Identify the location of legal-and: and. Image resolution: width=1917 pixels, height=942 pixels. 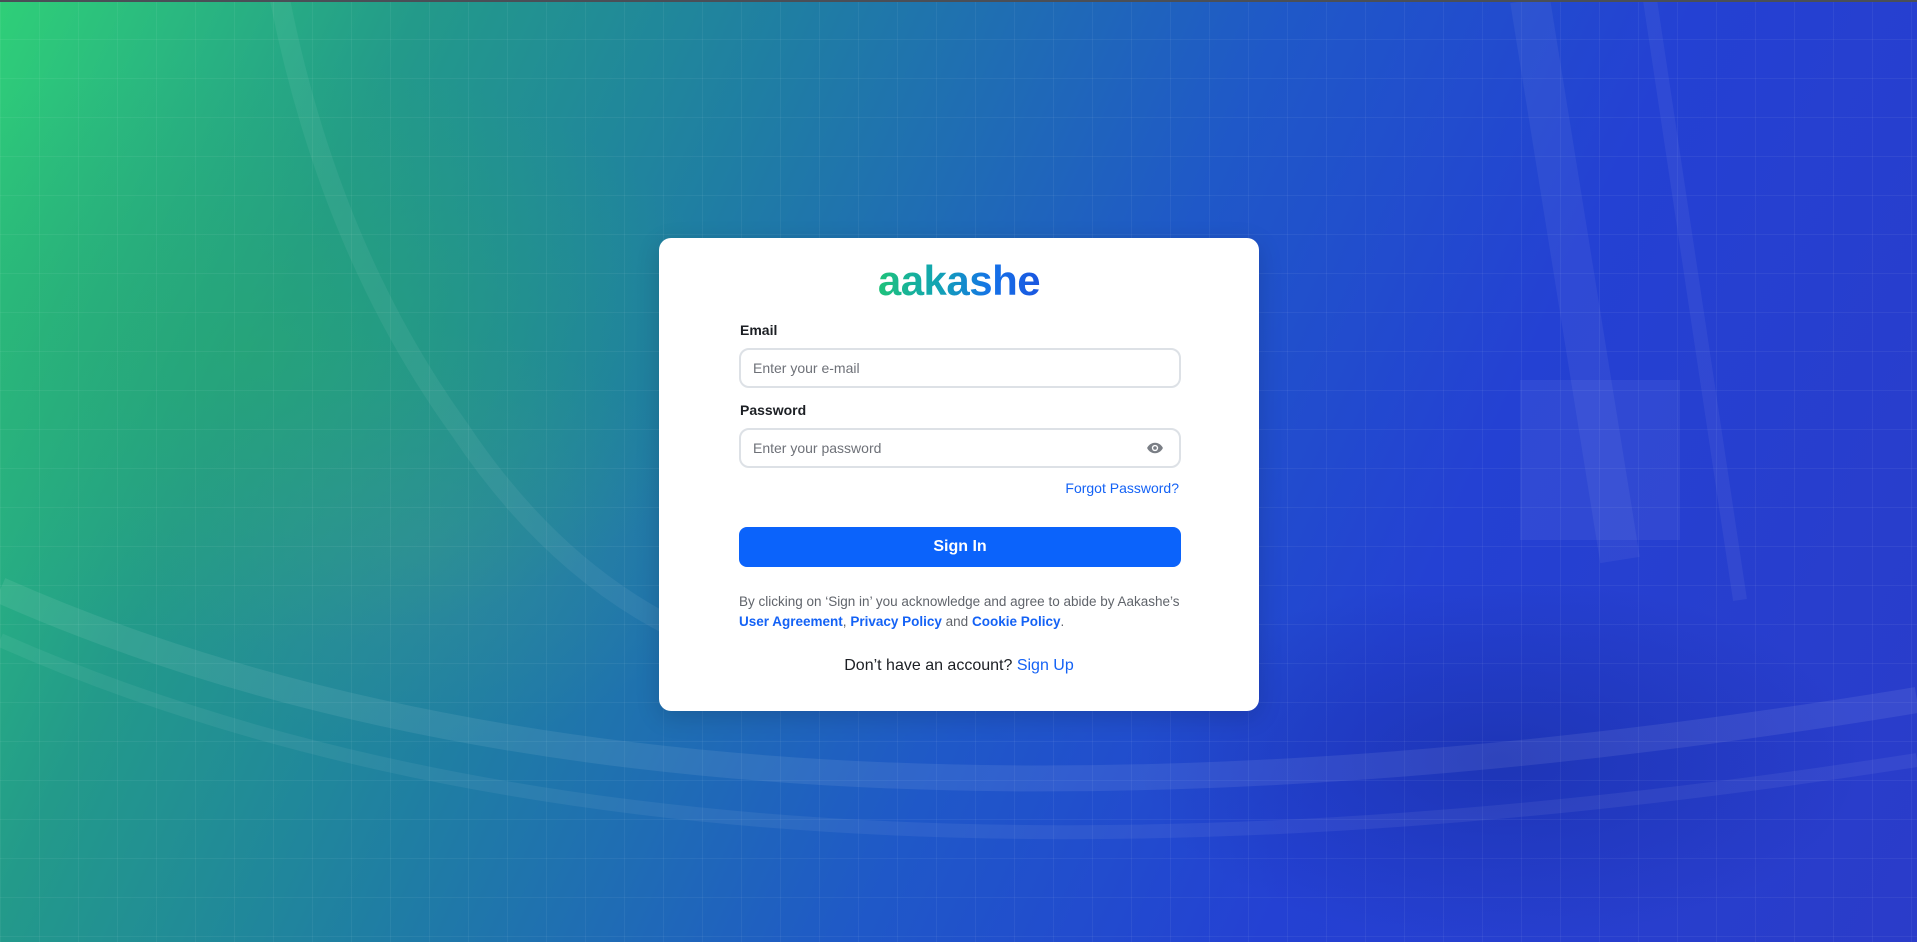
(957, 621).